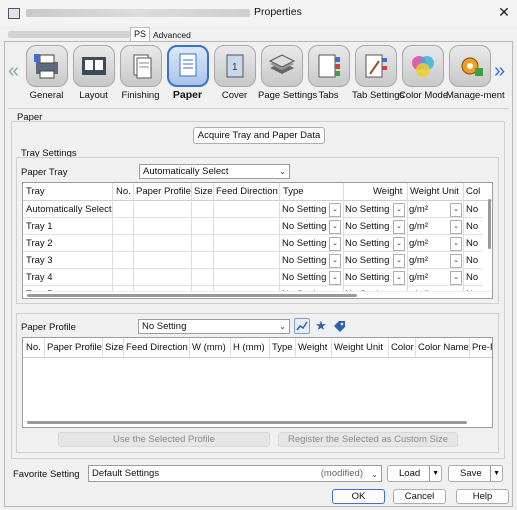 This screenshot has width=517, height=510. I want to click on icon-tab-finishing: Finishing, so click(140, 72).